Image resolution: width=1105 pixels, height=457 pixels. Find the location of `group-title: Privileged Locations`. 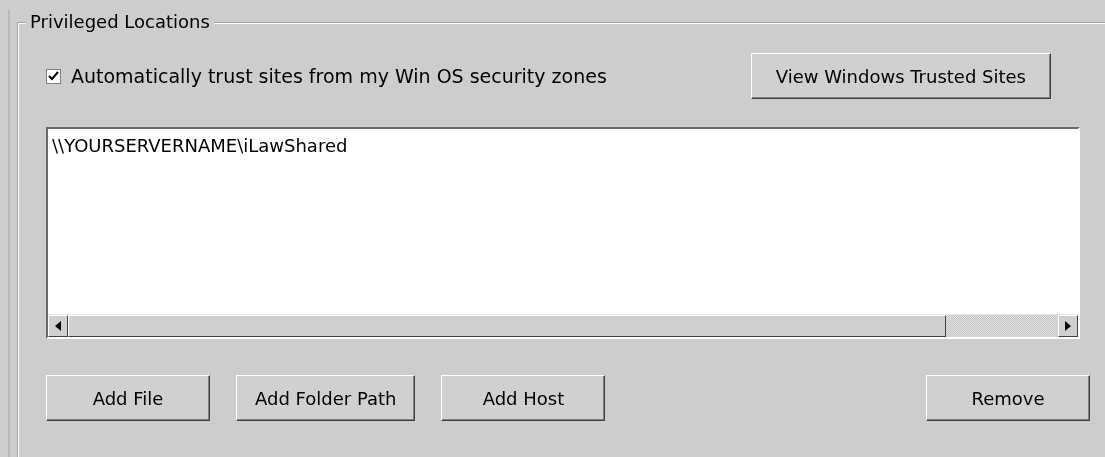

group-title: Privileged Locations is located at coordinates (120, 22).